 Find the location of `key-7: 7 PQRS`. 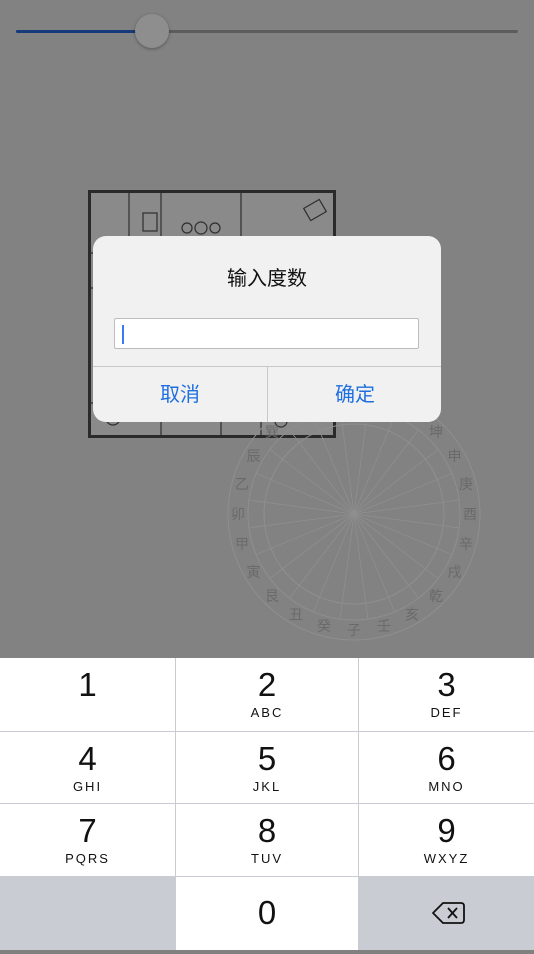

key-7: 7 PQRS is located at coordinates (87, 840).